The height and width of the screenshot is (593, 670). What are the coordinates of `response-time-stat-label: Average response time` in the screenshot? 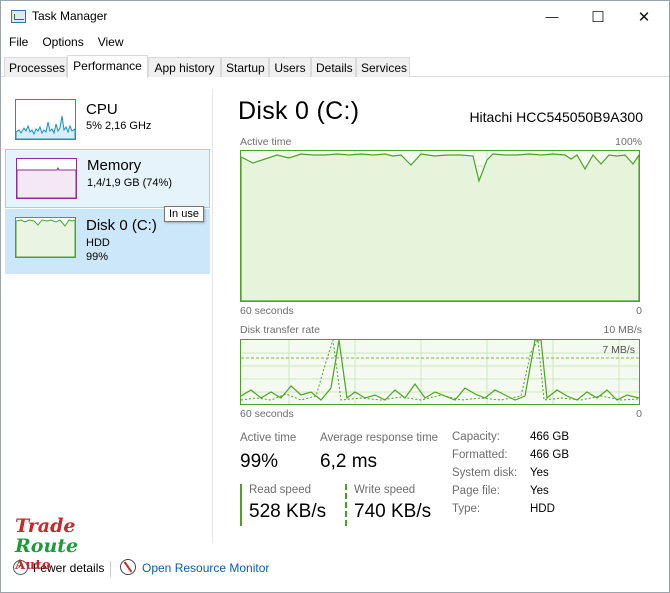 It's located at (379, 438).